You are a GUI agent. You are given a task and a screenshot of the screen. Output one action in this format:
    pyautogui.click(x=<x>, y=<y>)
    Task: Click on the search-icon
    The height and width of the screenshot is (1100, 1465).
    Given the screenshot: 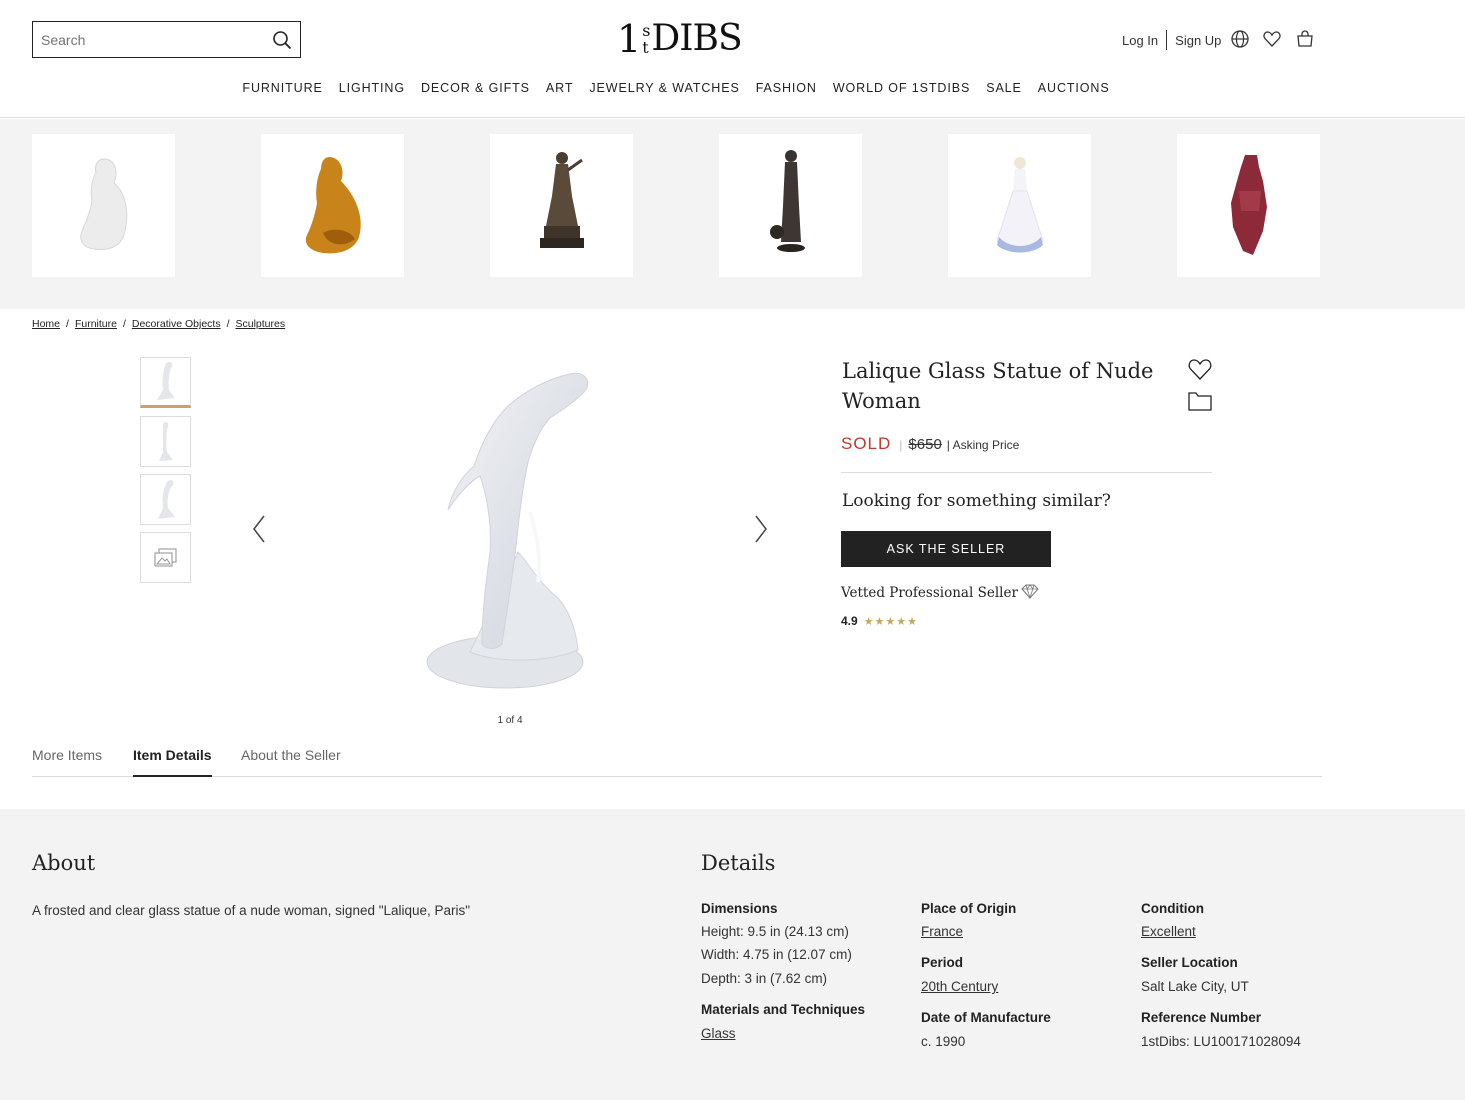 What is the action you would take?
    pyautogui.click(x=282, y=40)
    